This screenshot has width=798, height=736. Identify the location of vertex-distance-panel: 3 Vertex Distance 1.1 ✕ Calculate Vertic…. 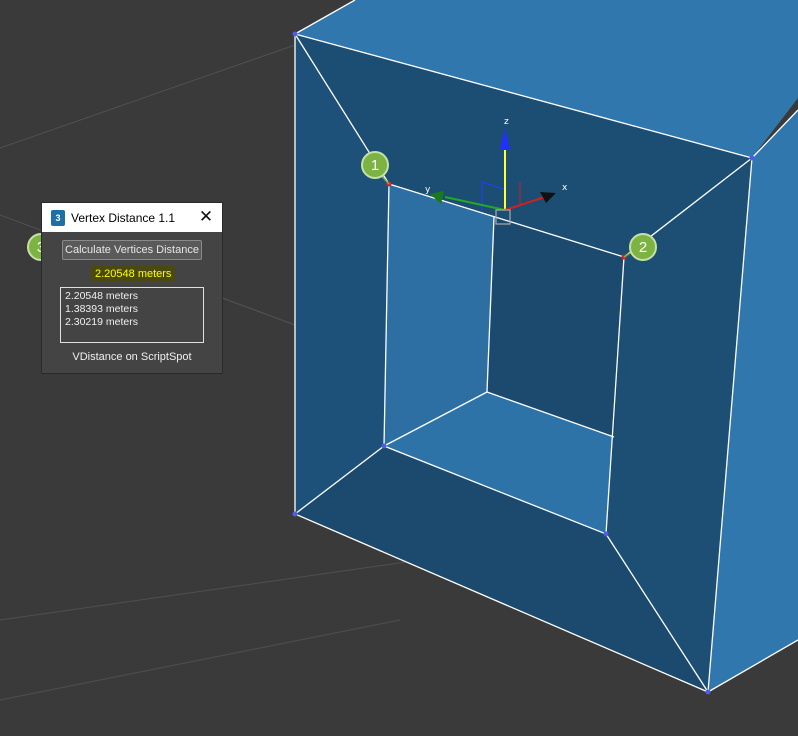
(132, 288).